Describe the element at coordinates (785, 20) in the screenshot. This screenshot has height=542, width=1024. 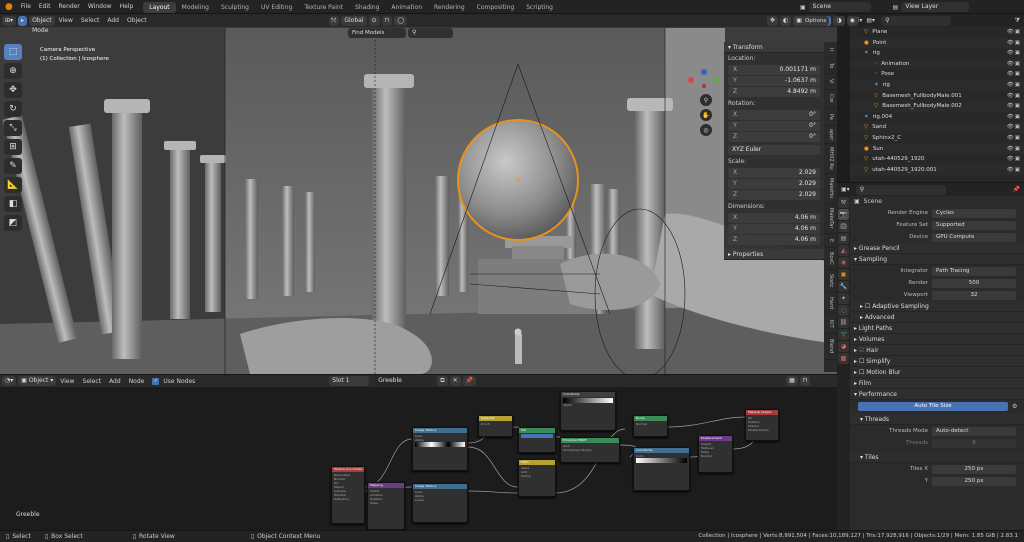
I see `overlay-toggle-icon: ◐` at that location.